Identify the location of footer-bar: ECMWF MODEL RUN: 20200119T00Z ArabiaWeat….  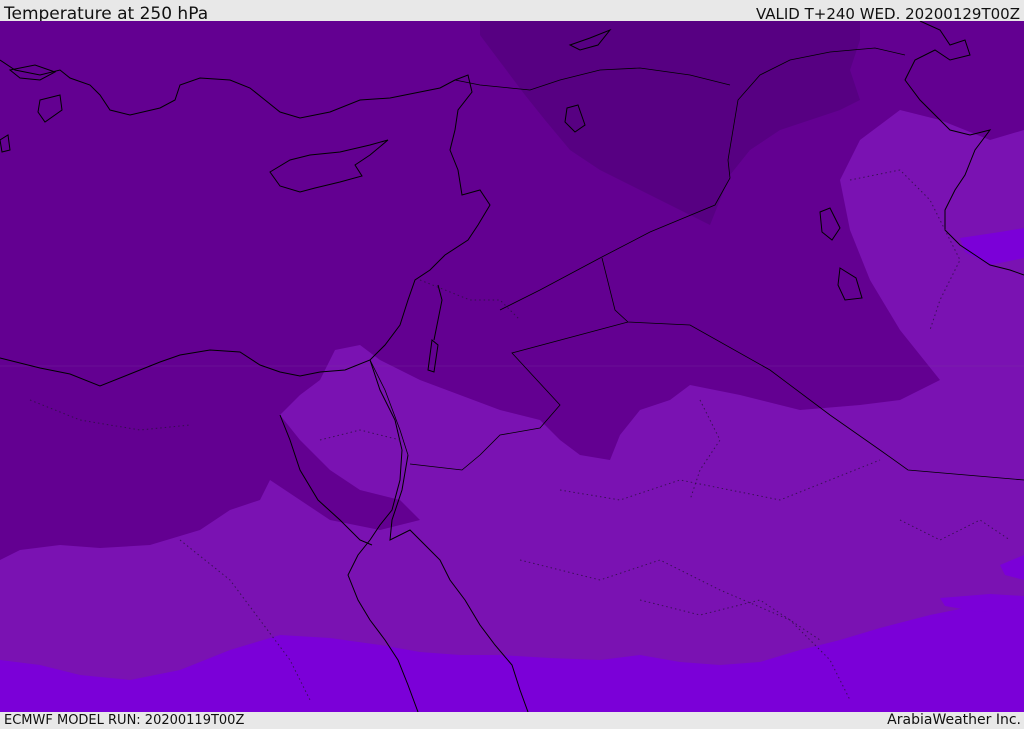
(512, 720).